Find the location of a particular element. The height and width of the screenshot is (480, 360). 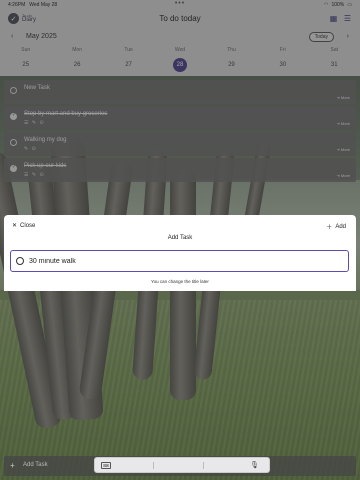

task-title-field is located at coordinates (179, 261).